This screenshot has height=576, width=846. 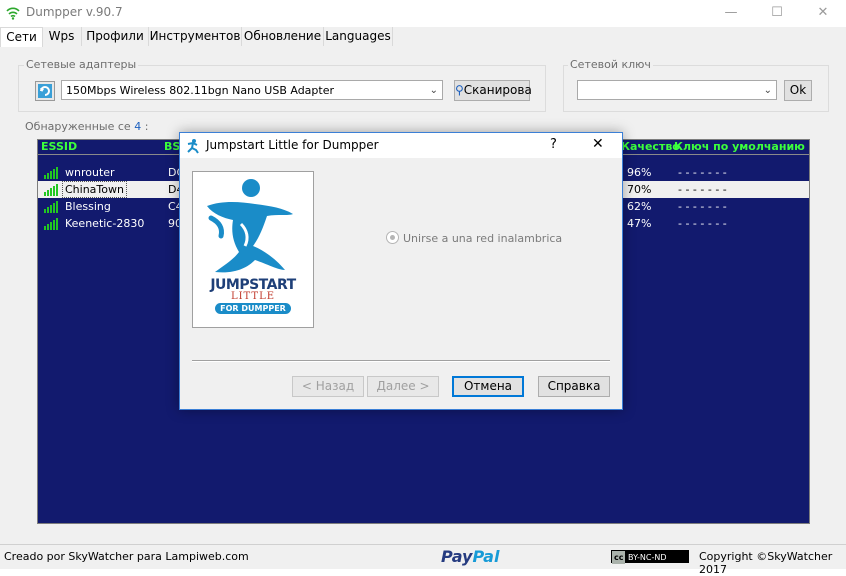 I want to click on join-wireless-label: Unirse a una red inalambrica, so click(x=483, y=238).